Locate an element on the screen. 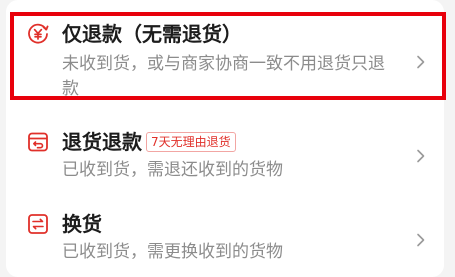  option-description: 已收到货，需更换收到的货物 is located at coordinates (172, 252).